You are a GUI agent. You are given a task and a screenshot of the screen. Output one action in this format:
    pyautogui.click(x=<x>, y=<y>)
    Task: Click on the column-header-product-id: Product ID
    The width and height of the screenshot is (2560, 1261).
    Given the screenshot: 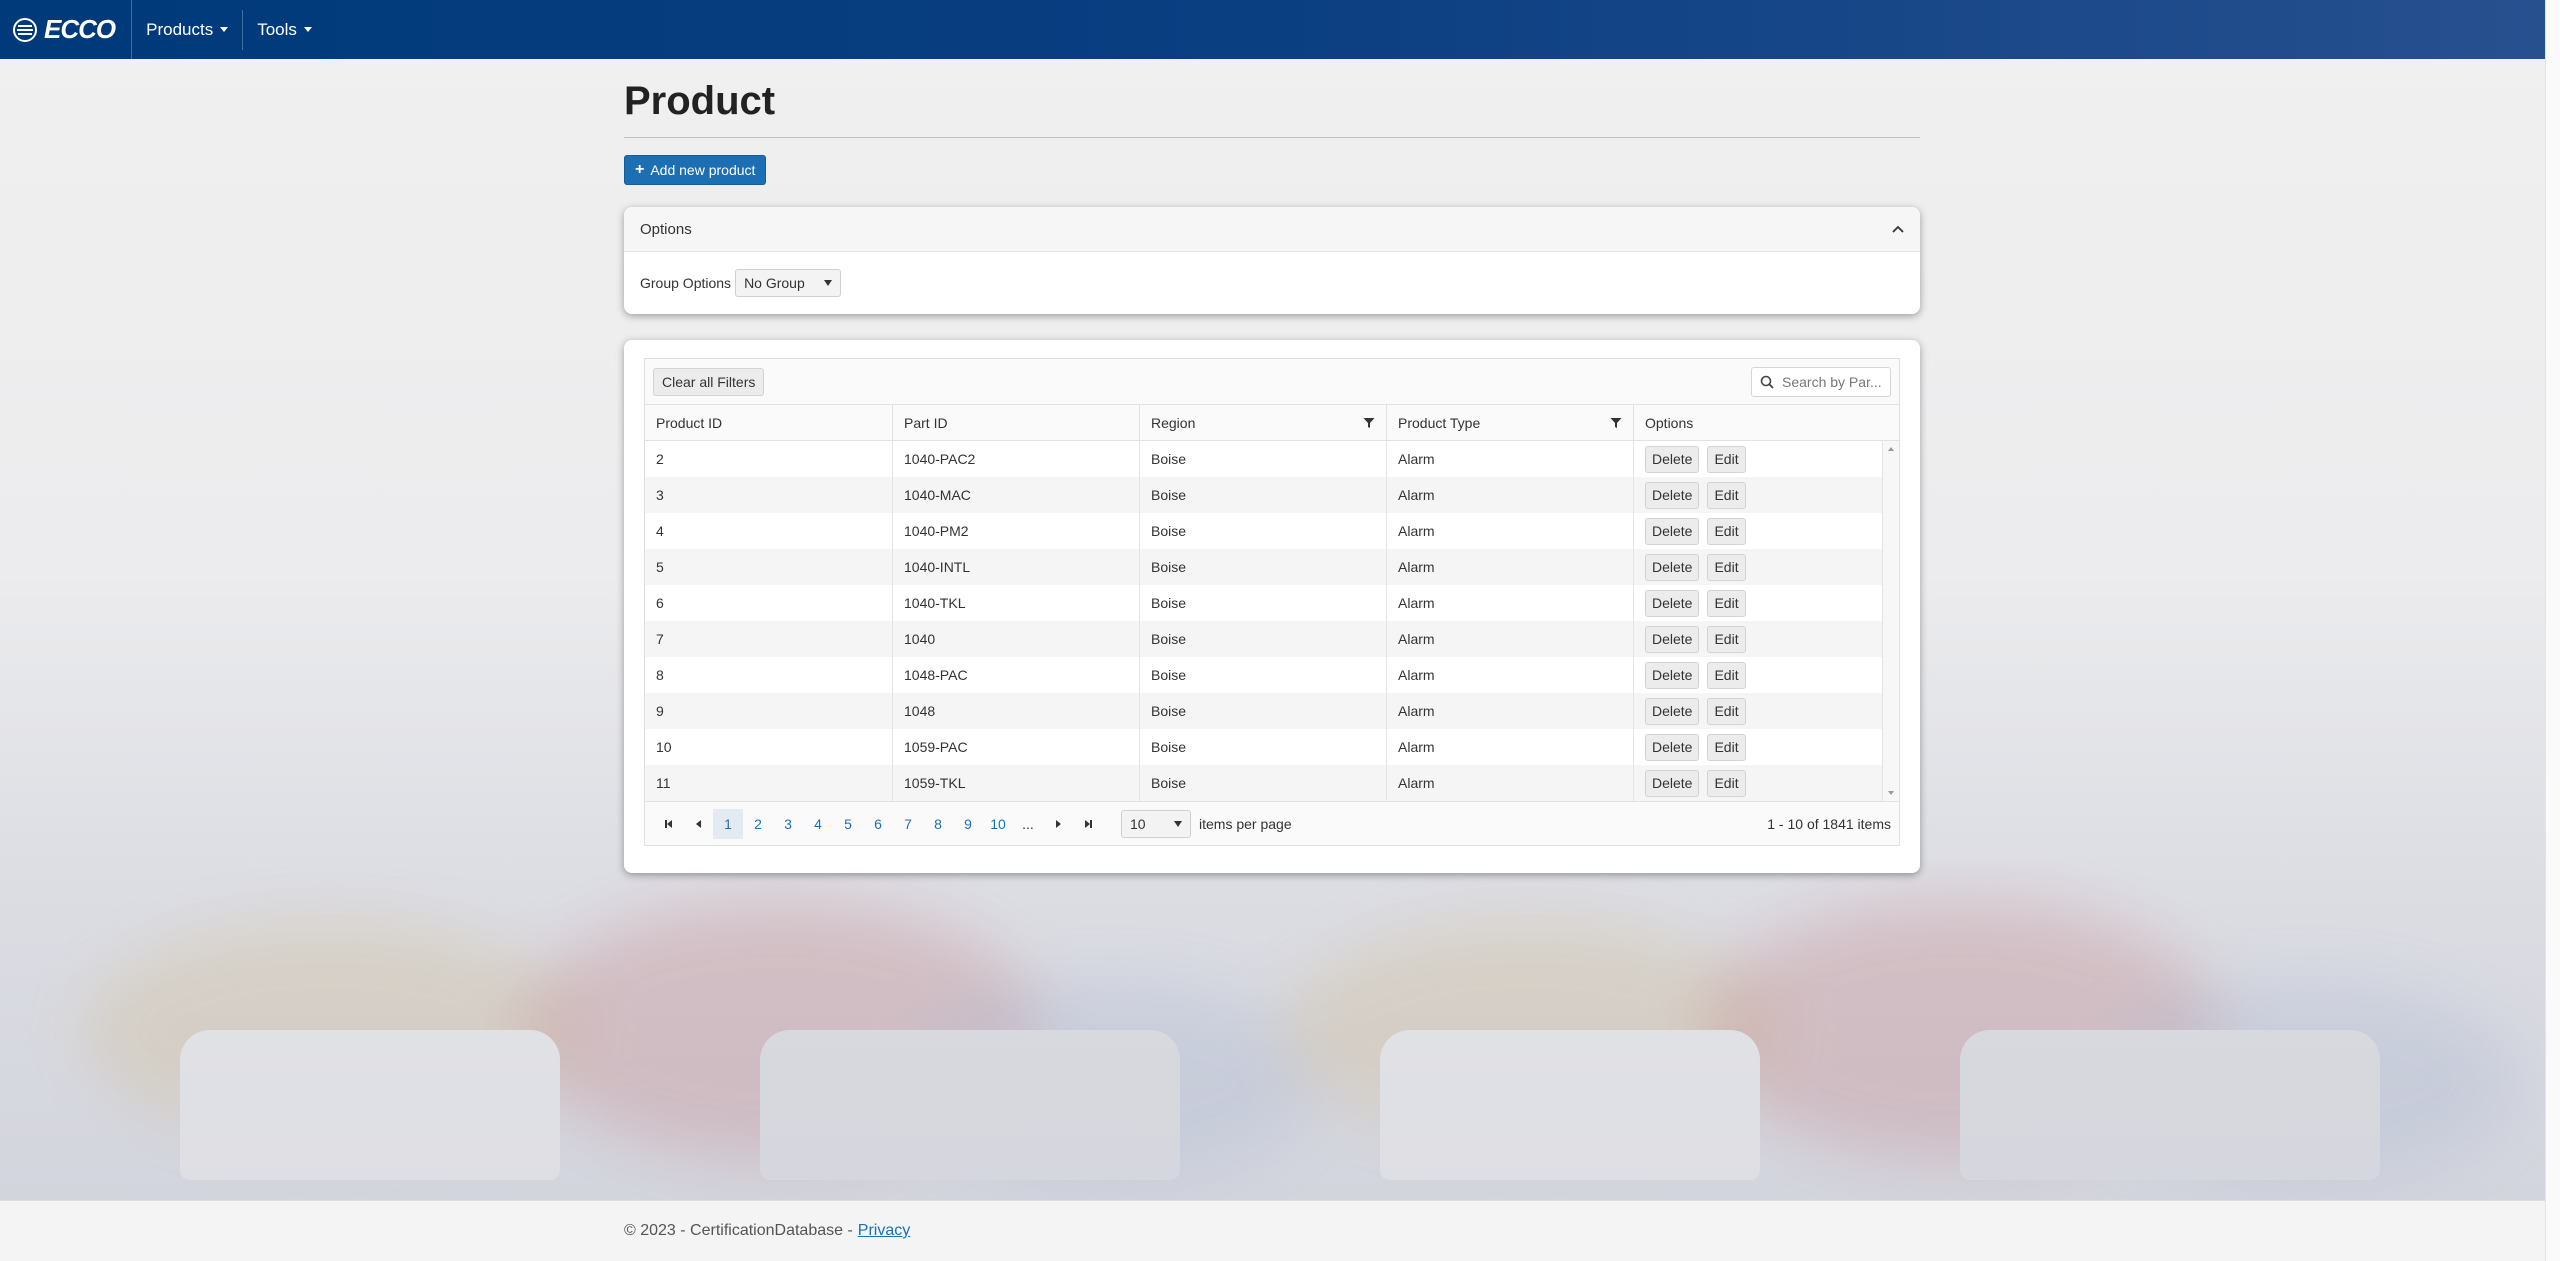 What is the action you would take?
    pyautogui.click(x=769, y=422)
    